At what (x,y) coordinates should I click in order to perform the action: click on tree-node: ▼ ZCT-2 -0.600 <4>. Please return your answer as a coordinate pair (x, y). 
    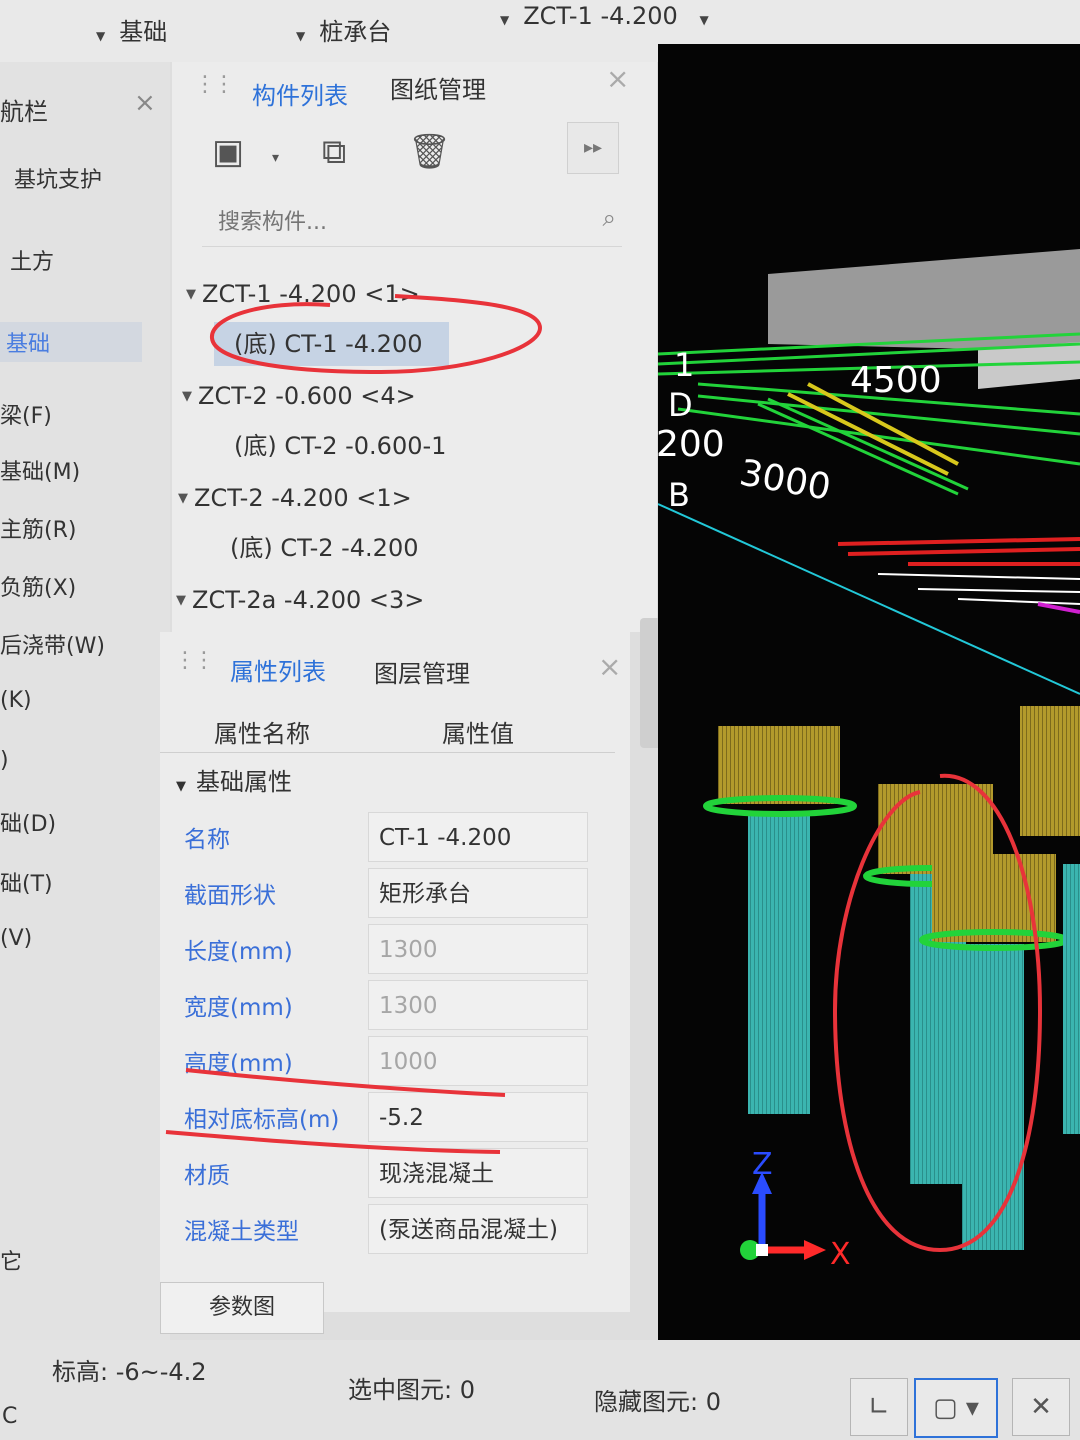
    Looking at the image, I should click on (299, 396).